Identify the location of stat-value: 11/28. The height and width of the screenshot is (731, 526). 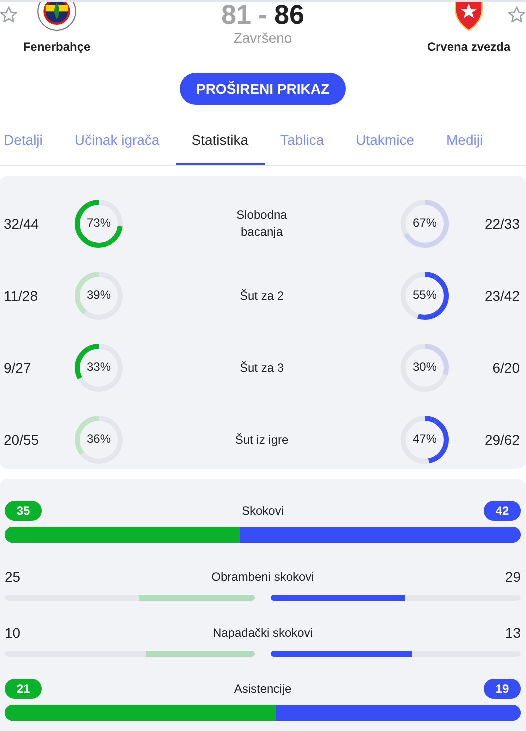
(21, 296).